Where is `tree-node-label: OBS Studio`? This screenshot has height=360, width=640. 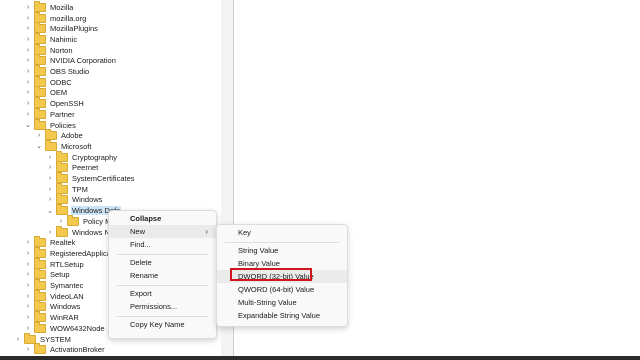
tree-node-label: OBS Studio is located at coordinates (70, 72).